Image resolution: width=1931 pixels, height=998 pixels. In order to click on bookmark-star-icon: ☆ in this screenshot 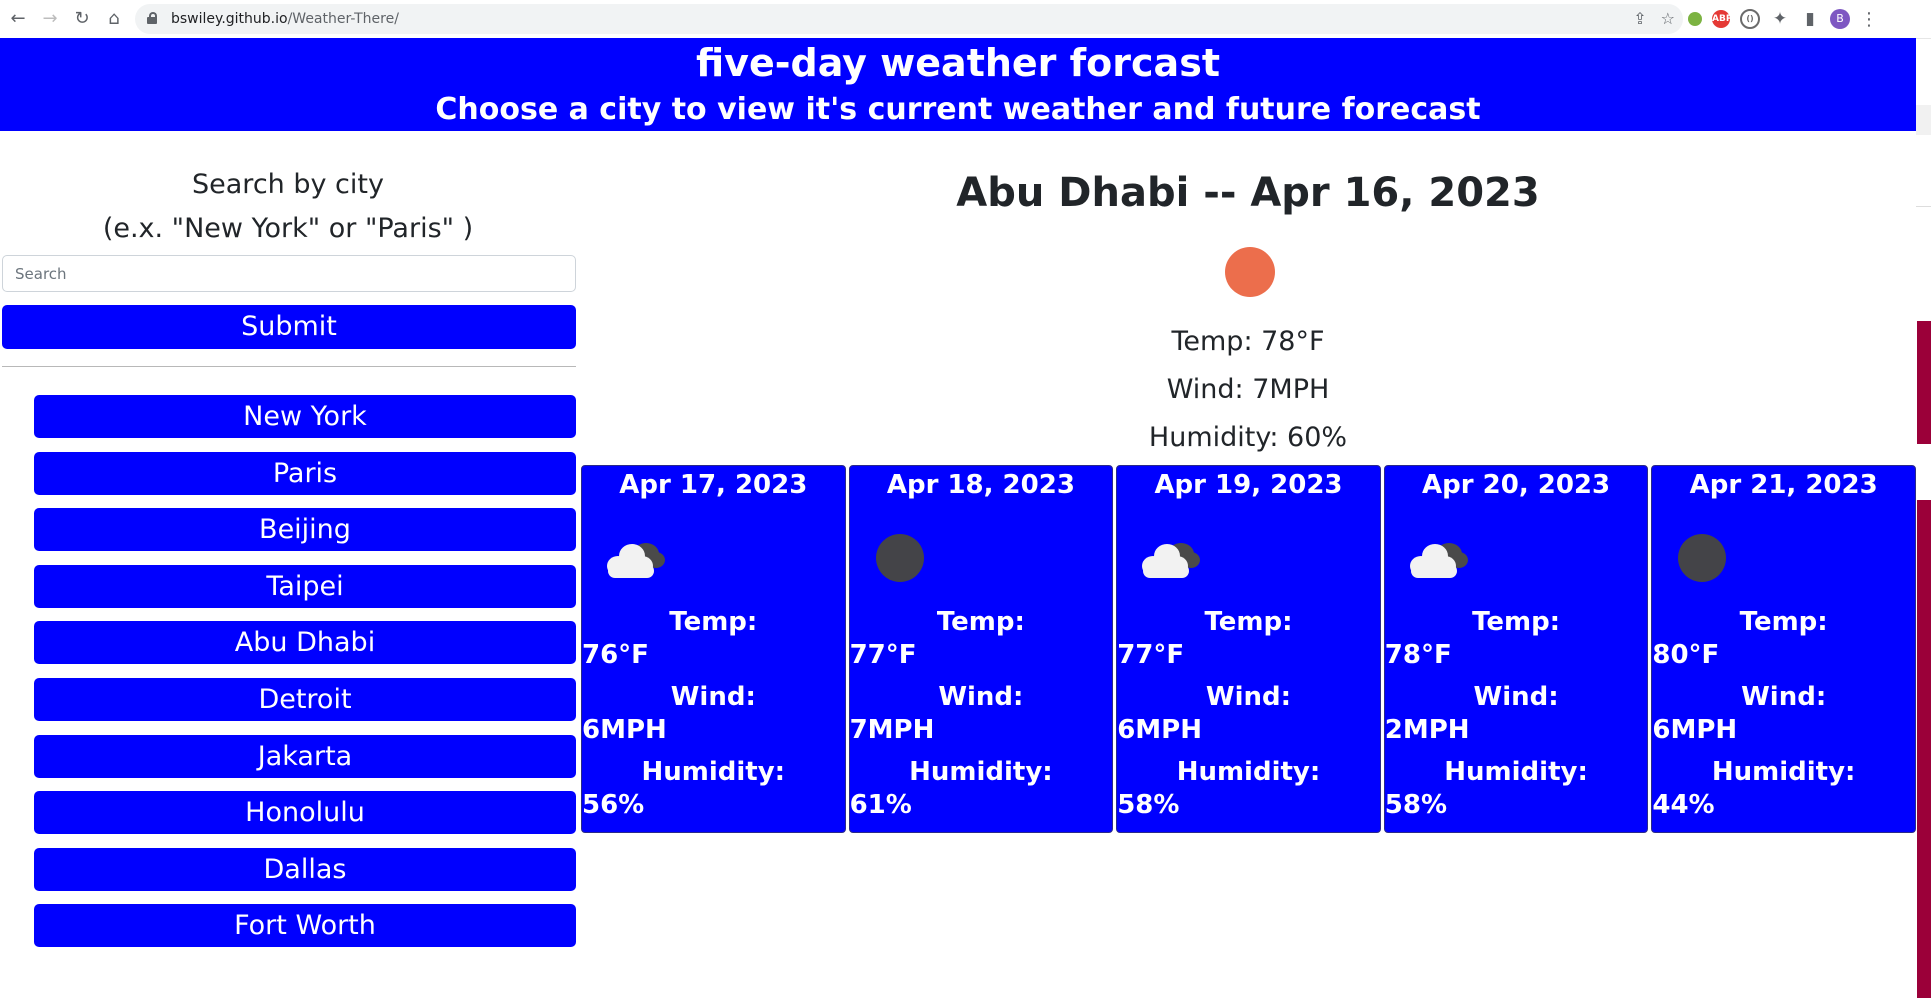, I will do `click(1668, 19)`.